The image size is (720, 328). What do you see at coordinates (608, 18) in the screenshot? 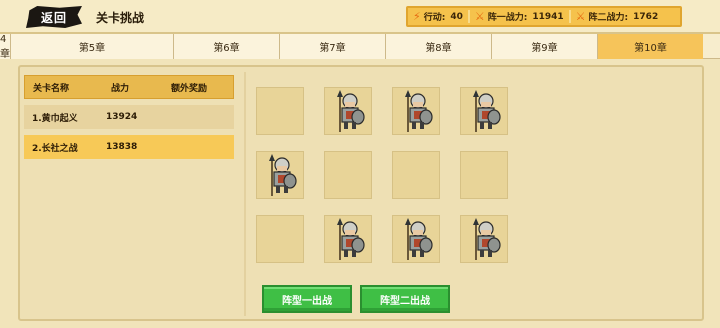
I see `formation-two-power-label: 阵二战力:` at bounding box center [608, 18].